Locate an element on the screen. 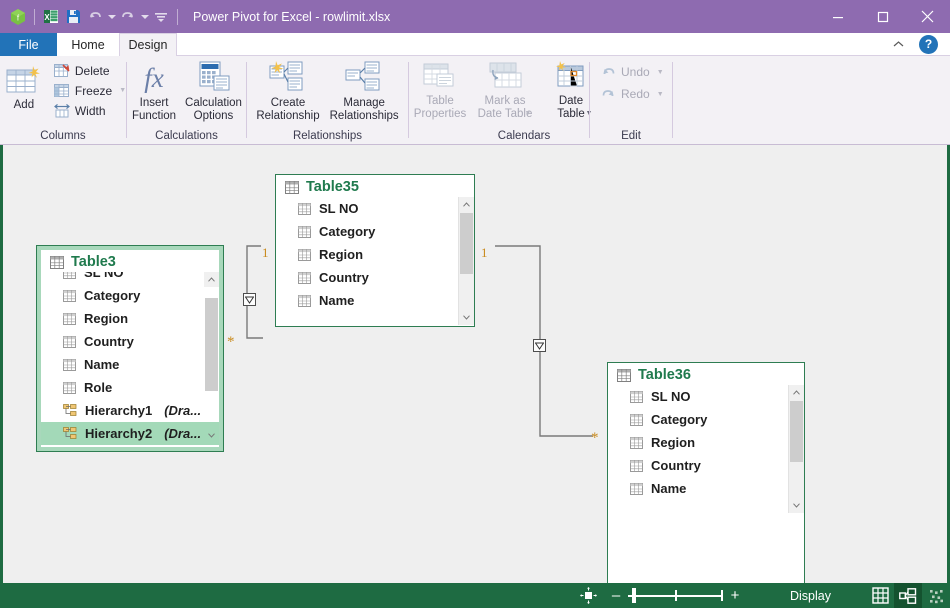 This screenshot has width=950, height=608. zoom-slider-thumb is located at coordinates (634, 595).